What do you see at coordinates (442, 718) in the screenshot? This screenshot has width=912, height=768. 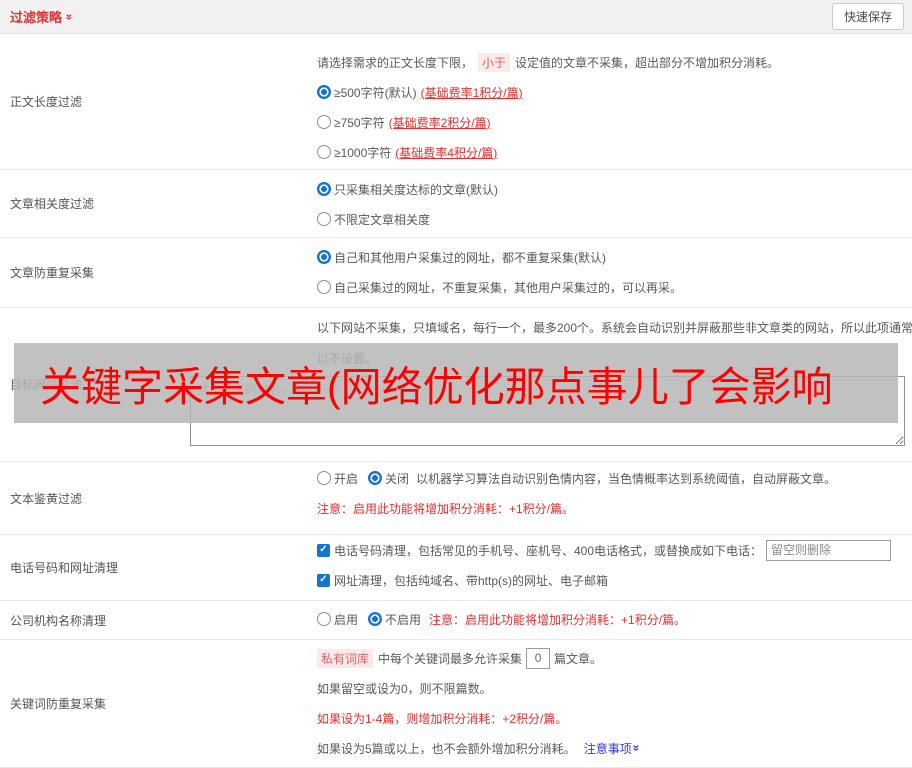 I see `keyword-dedup-line3: 如果设为1-4篇，则增加积分消耗：+2积分/篇。` at bounding box center [442, 718].